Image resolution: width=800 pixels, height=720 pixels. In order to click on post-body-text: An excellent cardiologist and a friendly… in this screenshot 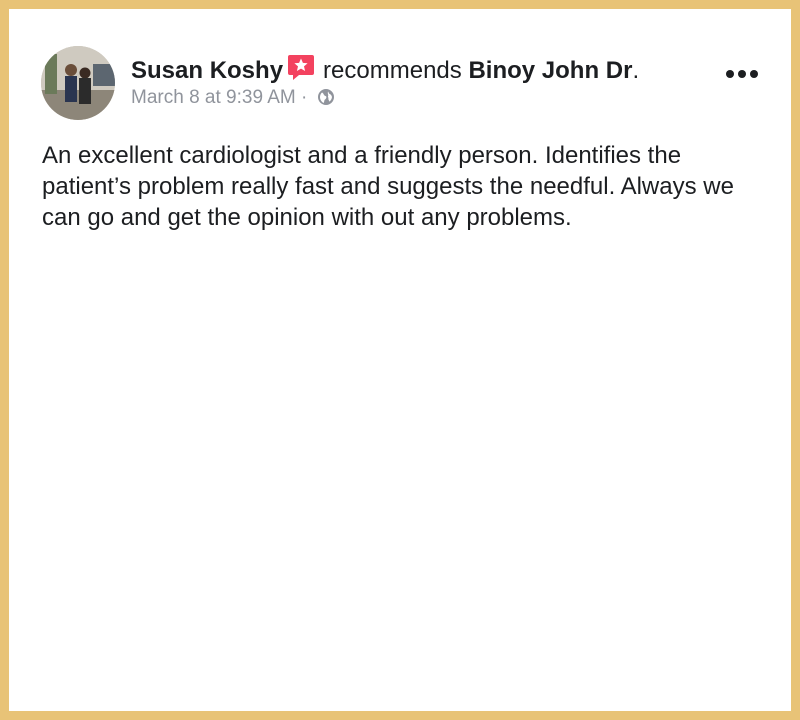, I will do `click(388, 186)`.